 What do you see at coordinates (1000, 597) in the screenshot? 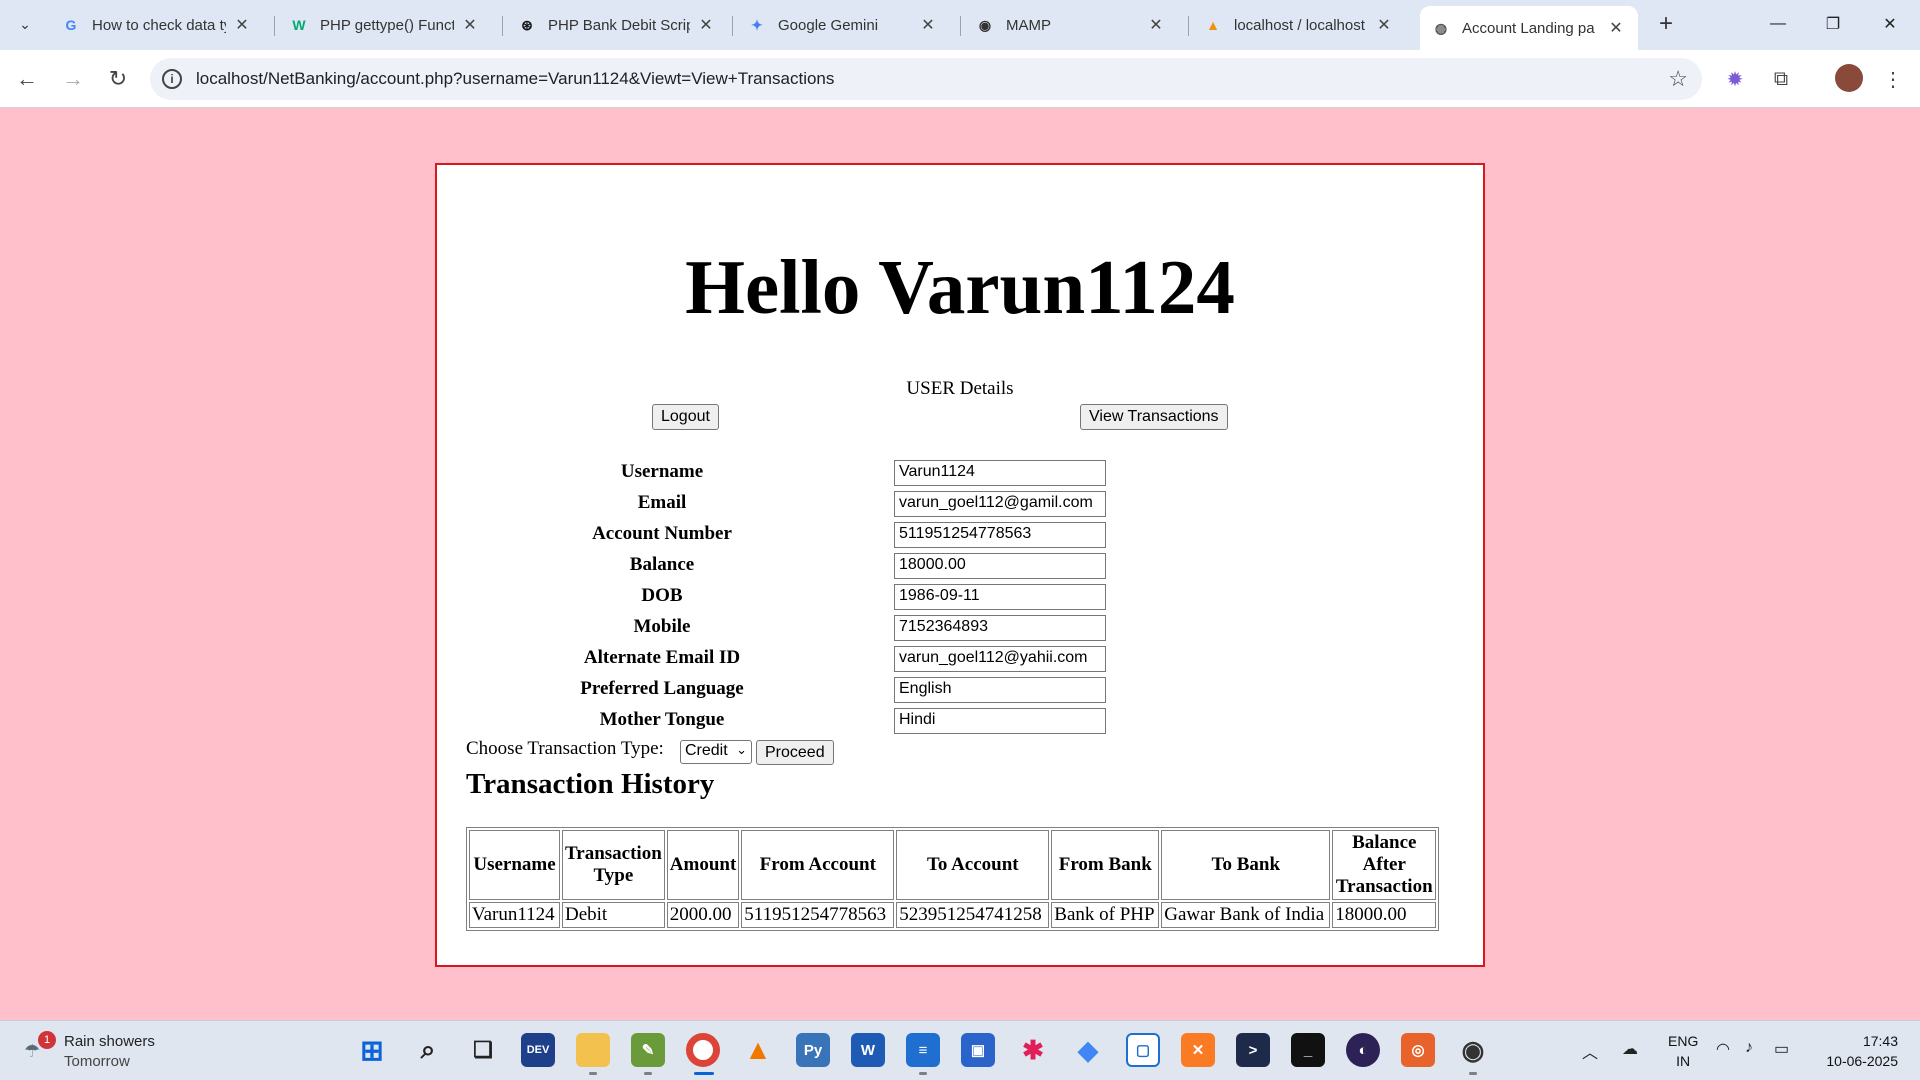
I see `dob-field: 1986-09-11` at bounding box center [1000, 597].